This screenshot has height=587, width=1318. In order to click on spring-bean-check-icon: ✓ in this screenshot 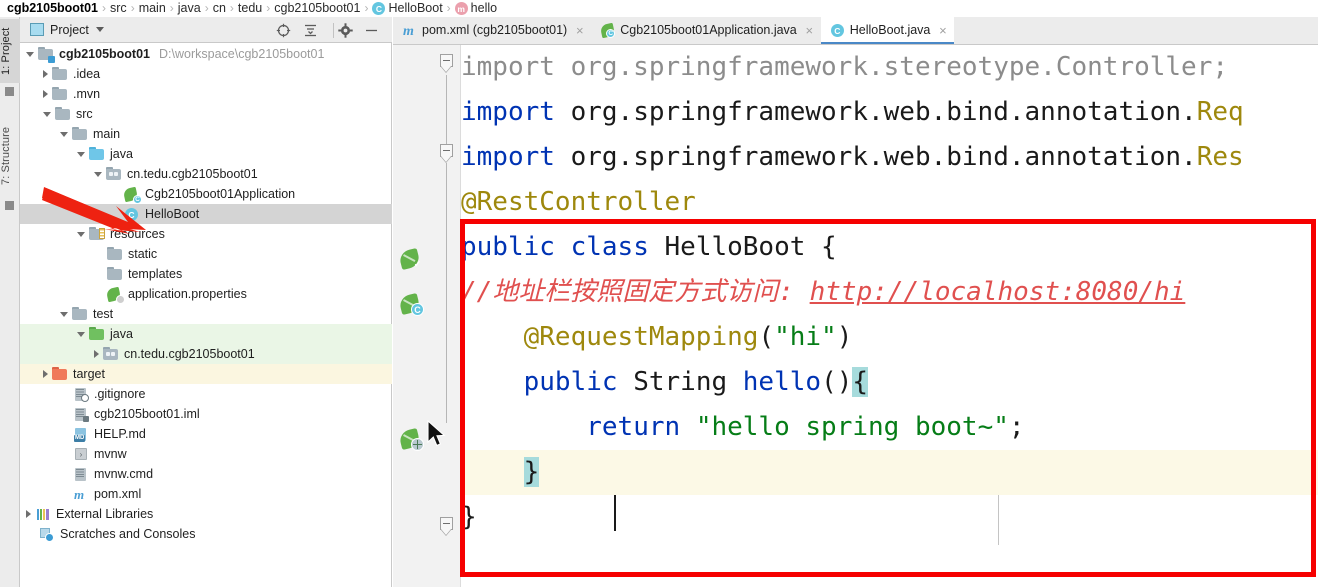, I will do `click(411, 259)`.